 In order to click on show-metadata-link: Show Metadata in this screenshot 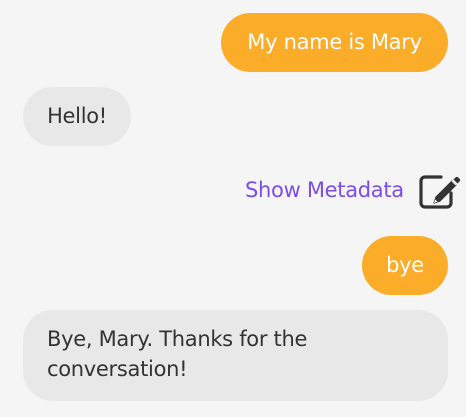, I will do `click(324, 190)`.